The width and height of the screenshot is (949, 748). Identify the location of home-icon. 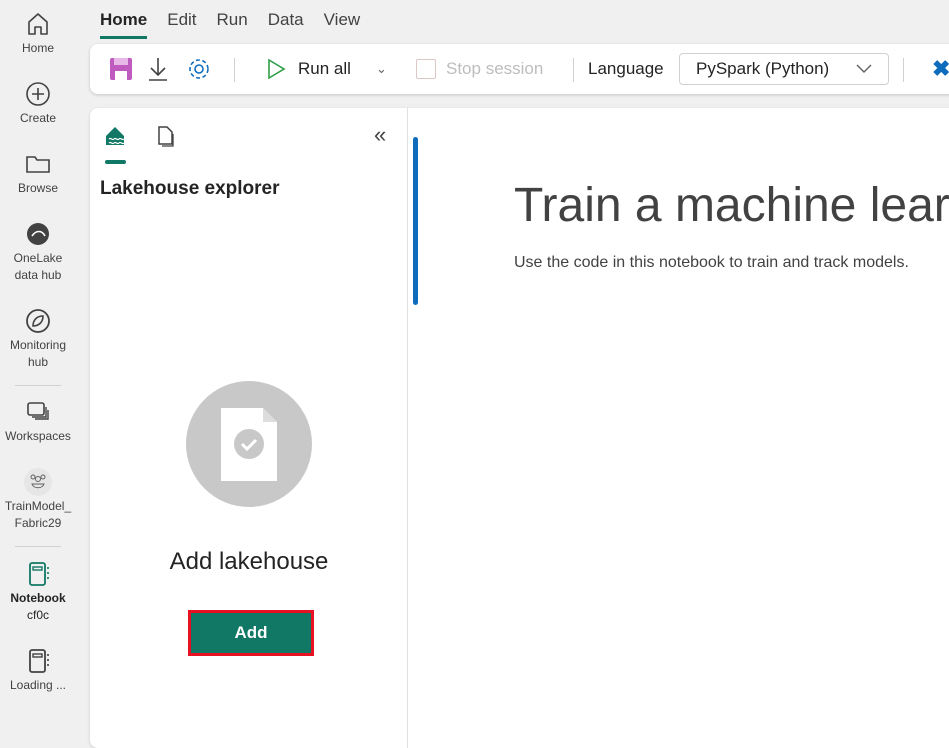
(38, 24).